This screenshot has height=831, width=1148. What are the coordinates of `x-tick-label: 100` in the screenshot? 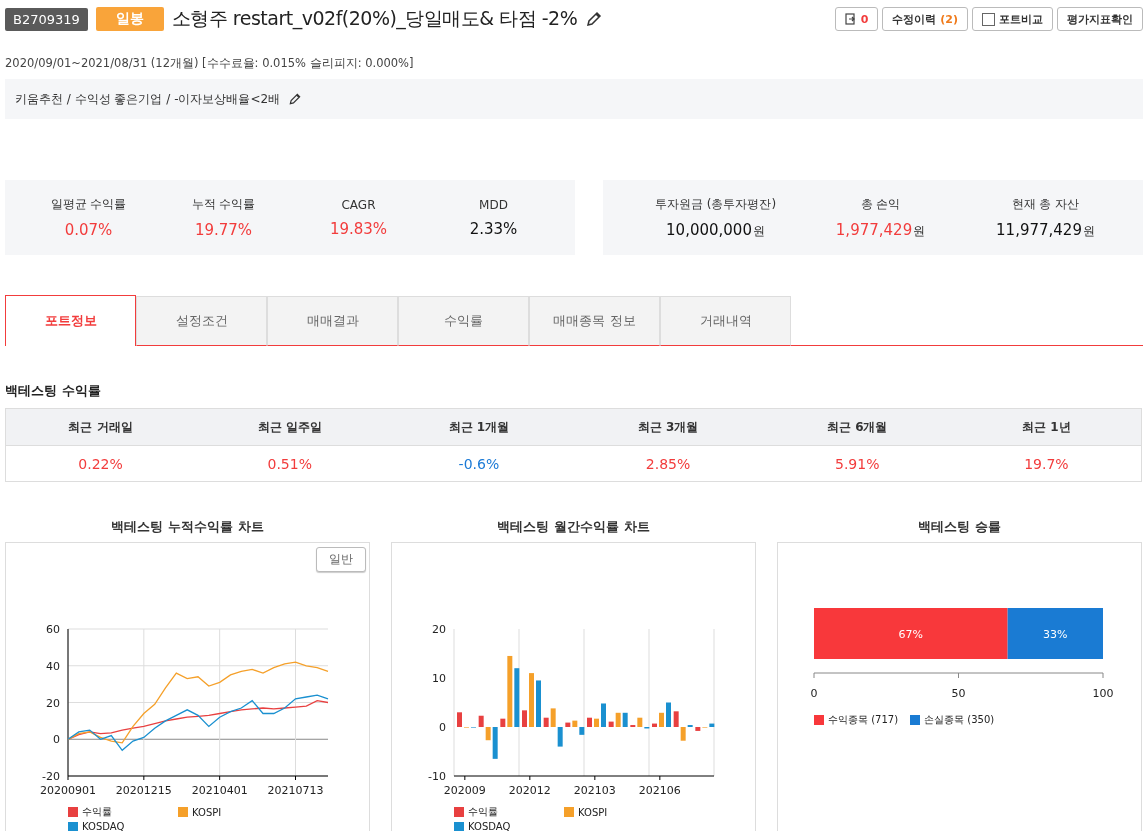 It's located at (1103, 693).